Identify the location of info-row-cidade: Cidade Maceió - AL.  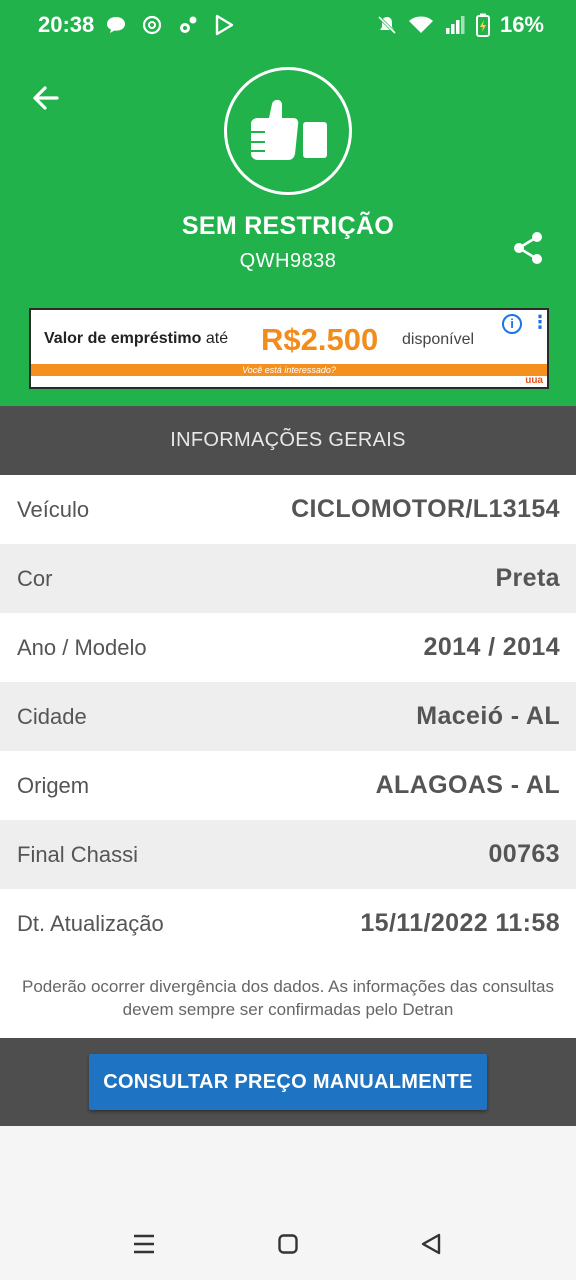
(288, 716).